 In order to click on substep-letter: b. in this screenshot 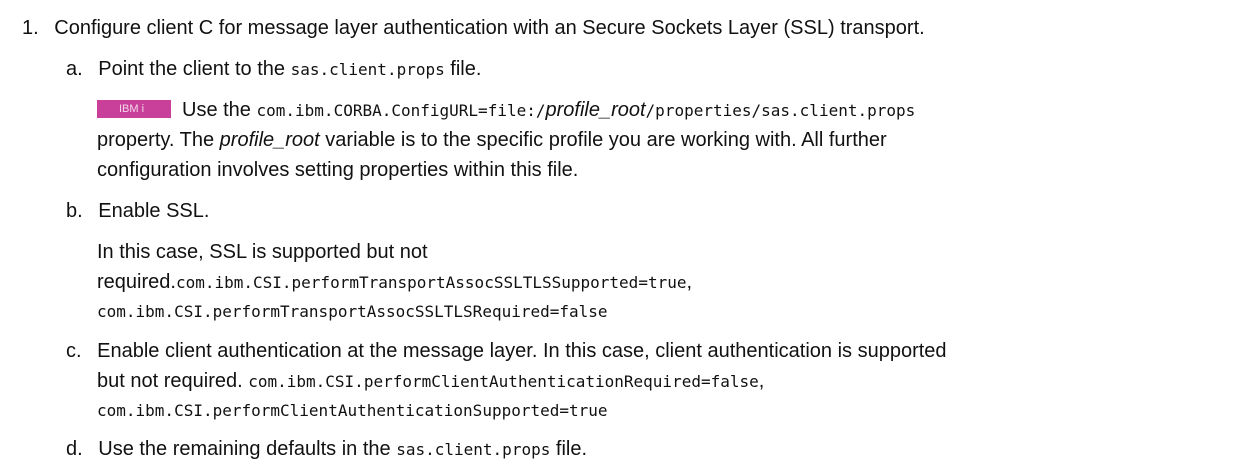, I will do `click(74, 211)`.